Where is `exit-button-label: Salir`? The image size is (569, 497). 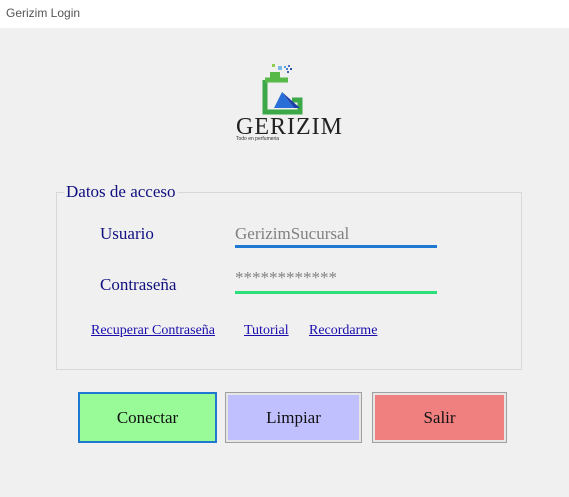 exit-button-label: Salir is located at coordinates (439, 417).